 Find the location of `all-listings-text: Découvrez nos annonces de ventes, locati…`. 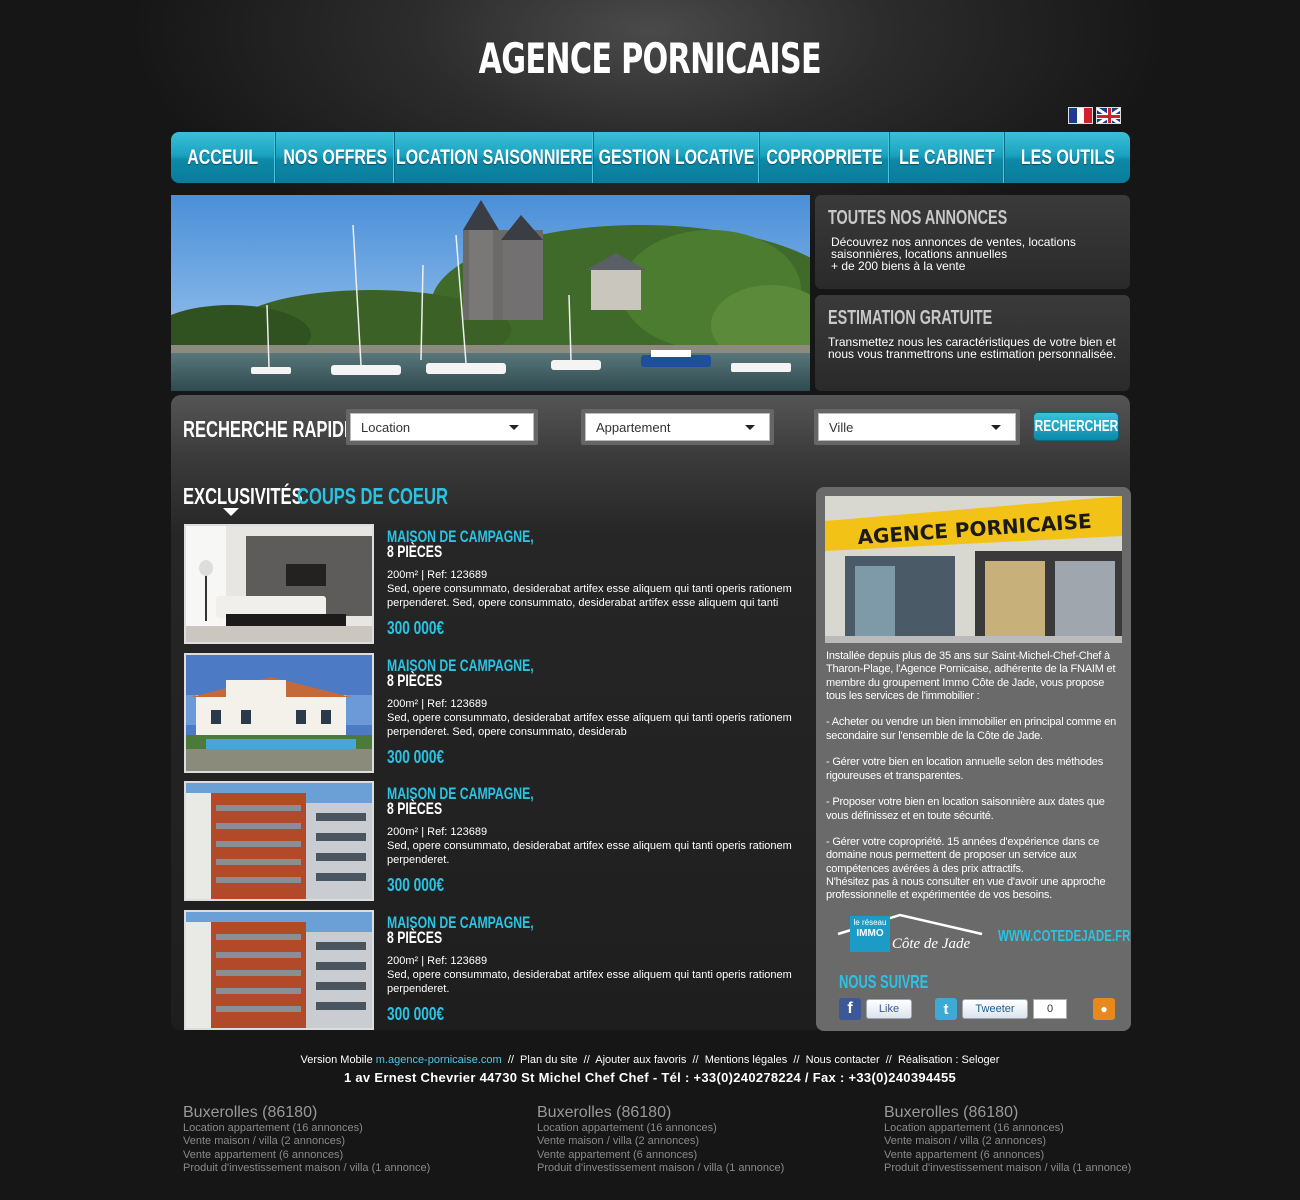

all-listings-text: Découvrez nos annonces de ventes, locati… is located at coordinates (953, 254).